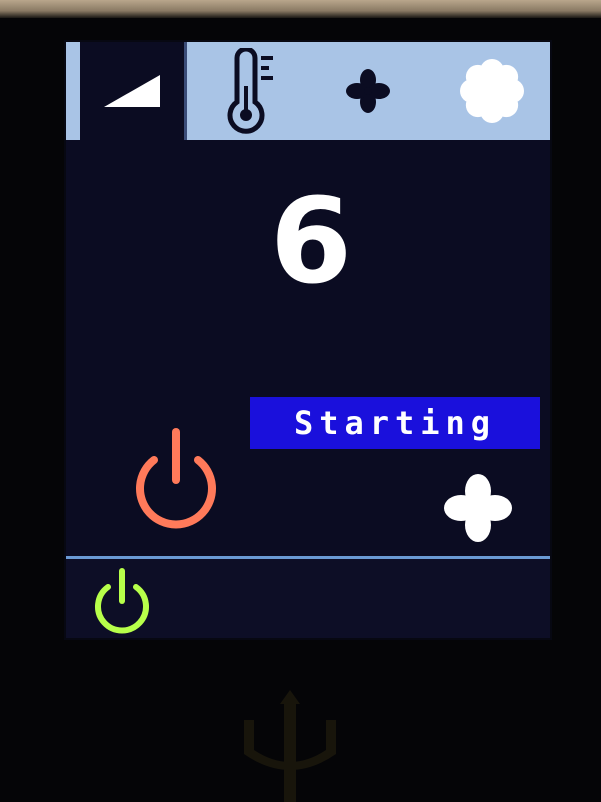 This screenshot has width=601, height=802. I want to click on tab-settings, so click(492, 91).